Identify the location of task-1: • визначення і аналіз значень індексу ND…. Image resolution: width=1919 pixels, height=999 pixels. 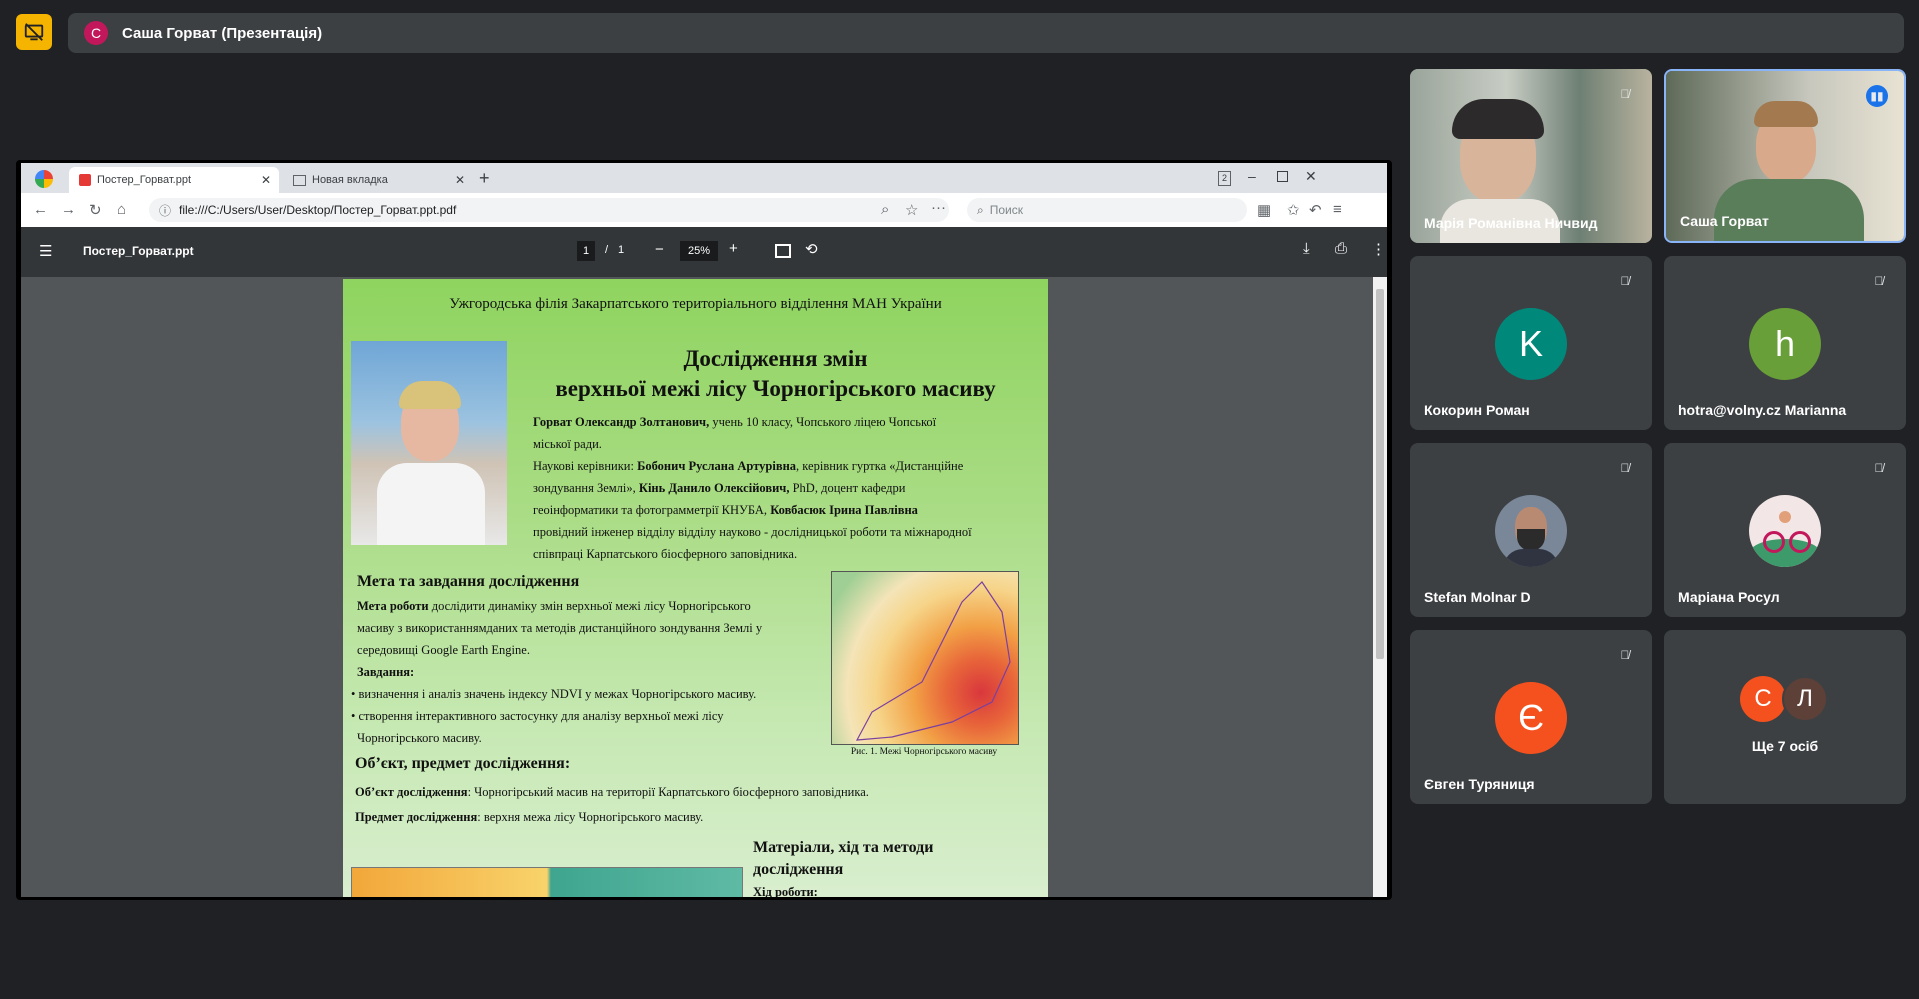
(554, 694).